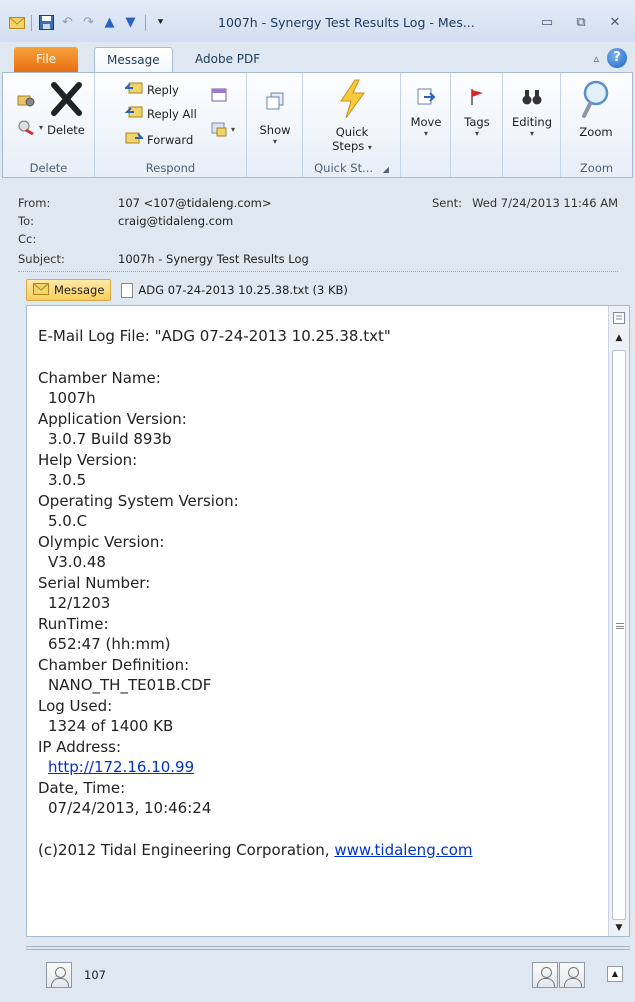 This screenshot has width=635, height=1002. I want to click on group-label-delete: Delete, so click(48, 168).